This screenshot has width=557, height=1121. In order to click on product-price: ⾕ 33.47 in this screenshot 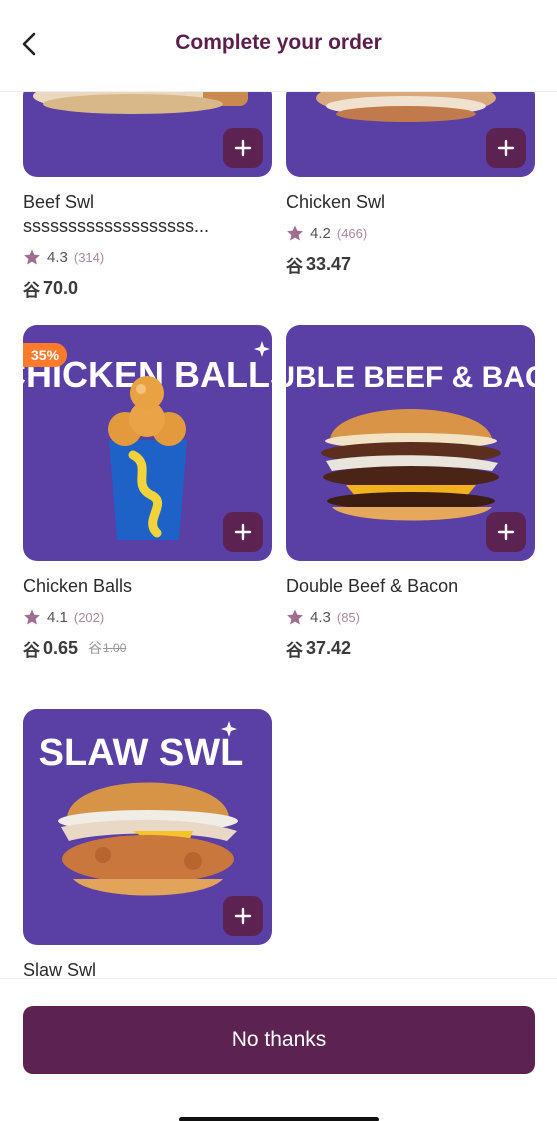, I will do `click(410, 264)`.